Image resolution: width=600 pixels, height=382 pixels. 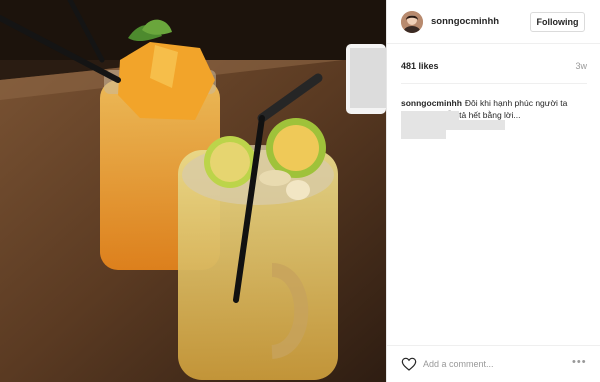 I want to click on avatar-image, so click(x=412, y=21).